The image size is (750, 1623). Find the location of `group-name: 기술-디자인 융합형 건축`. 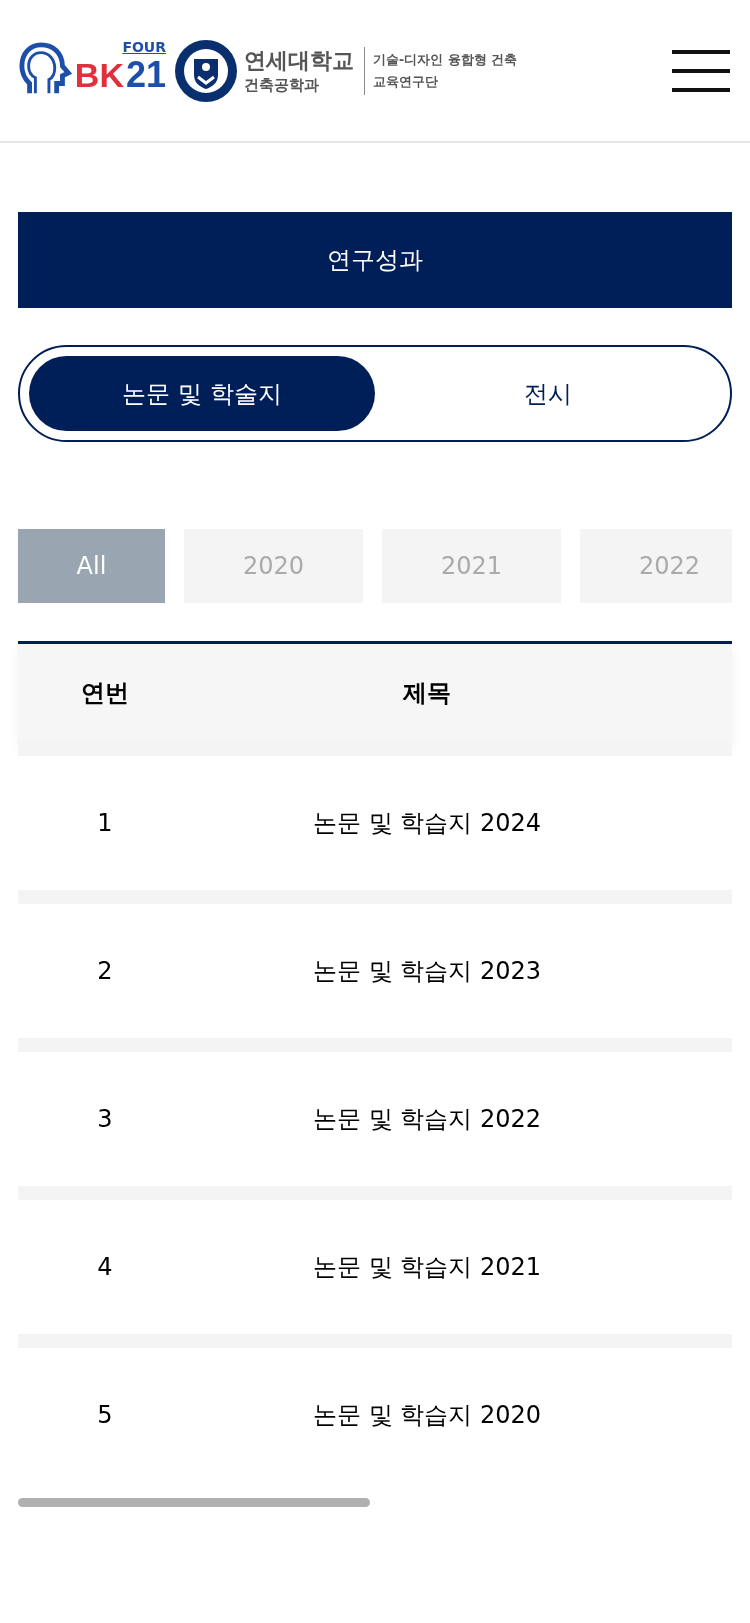

group-name: 기술-디자인 융합형 건축 is located at coordinates (445, 59).